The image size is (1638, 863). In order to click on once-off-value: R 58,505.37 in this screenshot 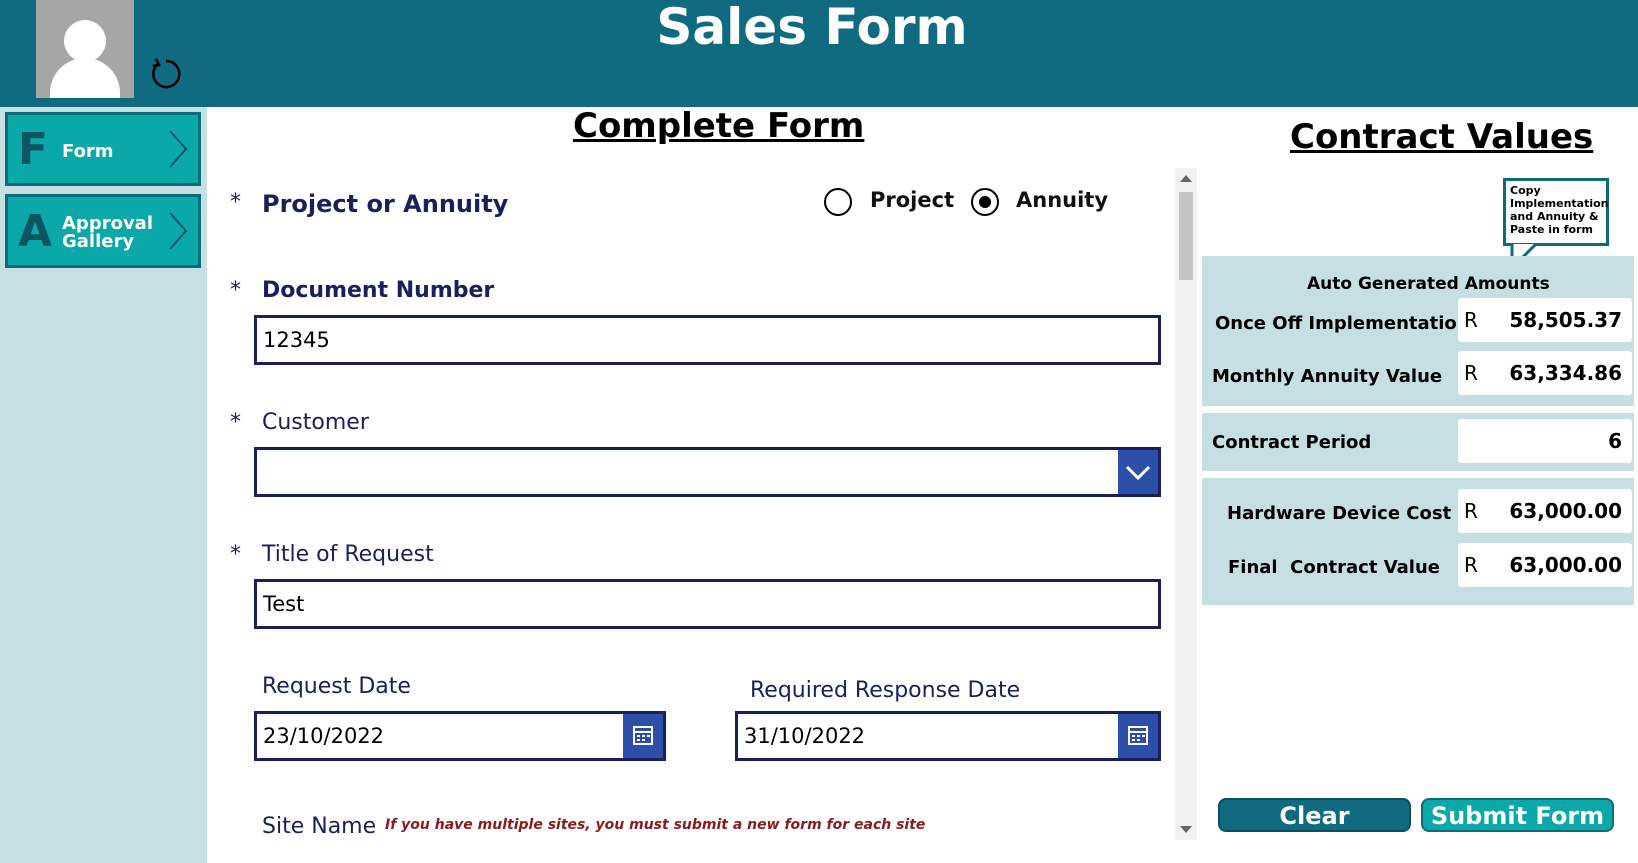, I will do `click(1545, 320)`.